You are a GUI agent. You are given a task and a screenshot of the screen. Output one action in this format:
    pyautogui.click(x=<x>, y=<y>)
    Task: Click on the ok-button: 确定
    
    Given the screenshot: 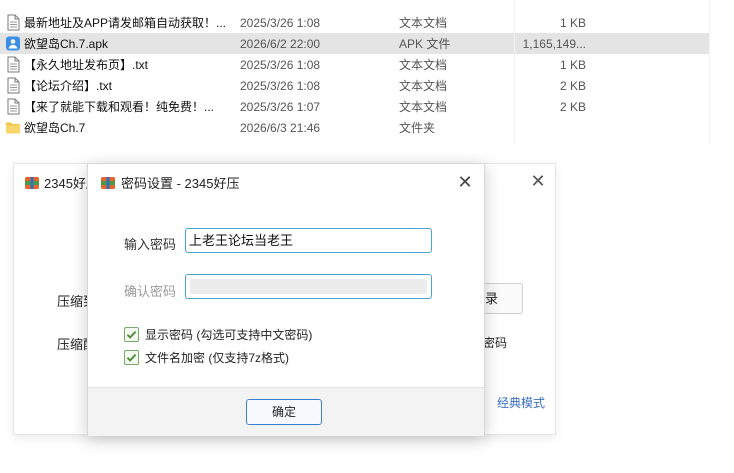 What is the action you would take?
    pyautogui.click(x=284, y=412)
    